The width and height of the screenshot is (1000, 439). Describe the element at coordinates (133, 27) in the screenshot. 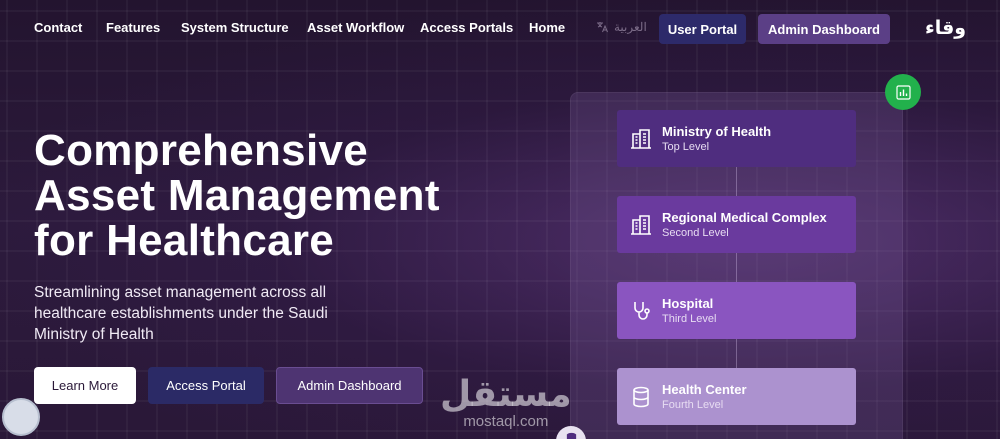

I see `nav-link-features: Features` at that location.